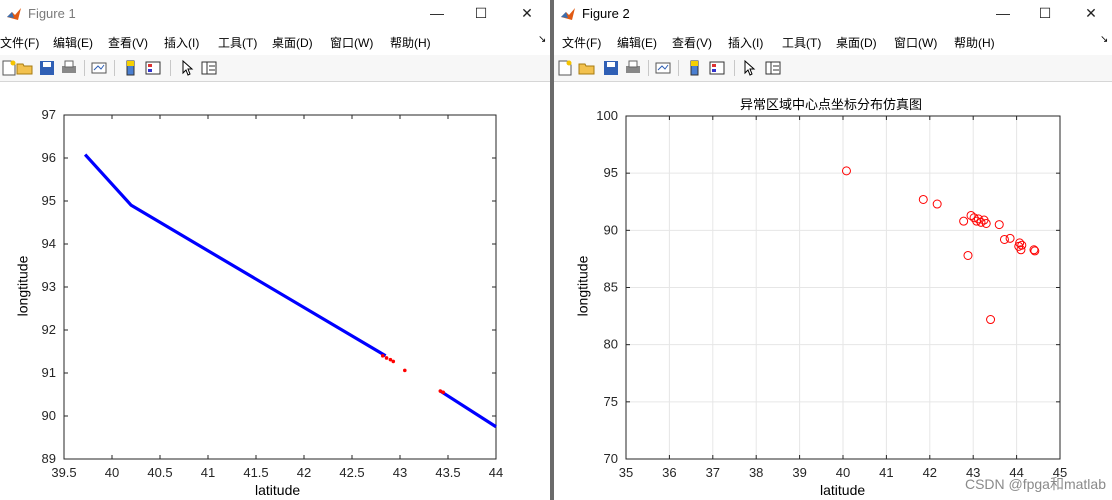  I want to click on x-tick-label: 39.5, so click(63, 472).